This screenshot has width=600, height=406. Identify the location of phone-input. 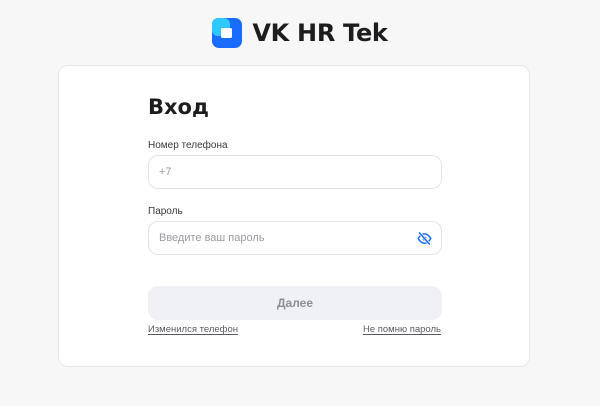
(295, 172).